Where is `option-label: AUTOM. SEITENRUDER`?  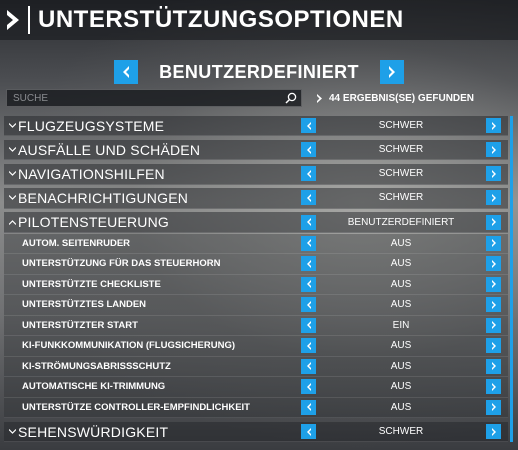
option-label: AUTOM. SEITENRUDER is located at coordinates (76, 243).